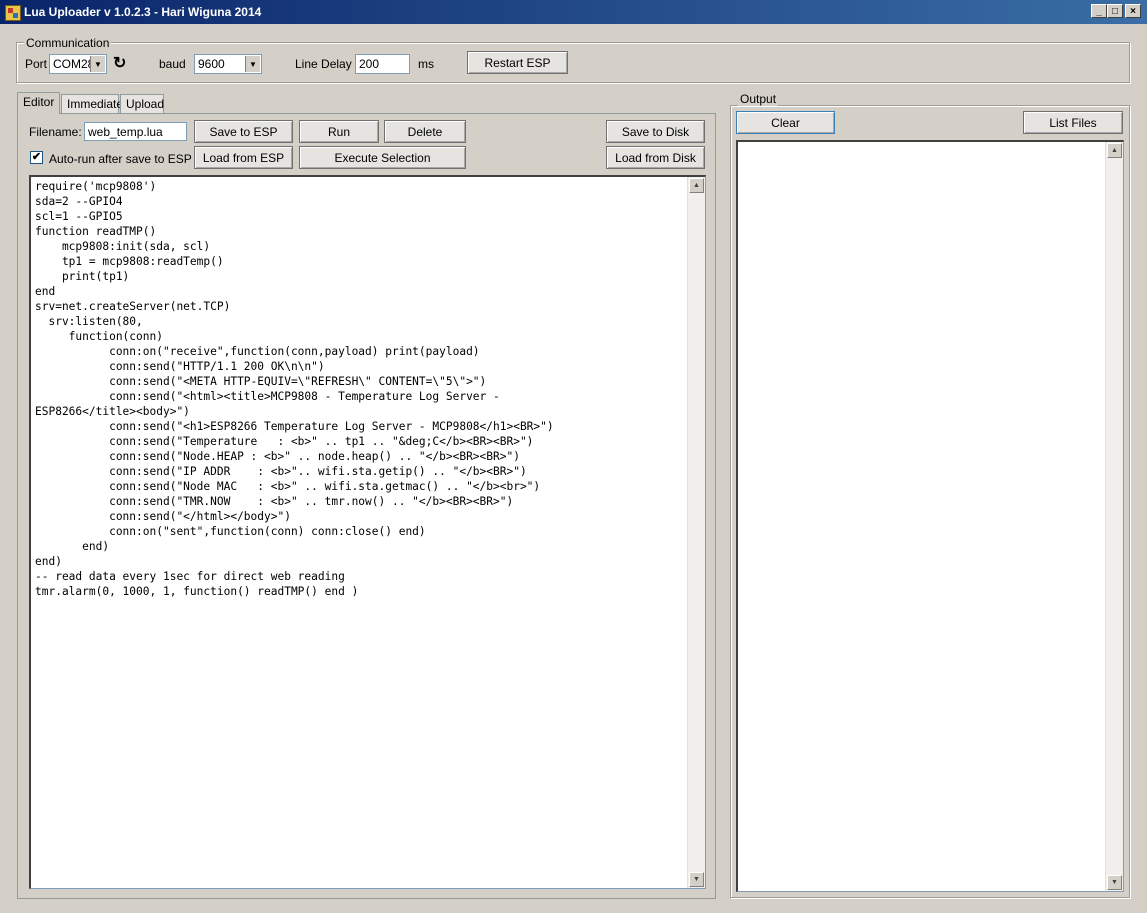  What do you see at coordinates (92, 103) in the screenshot?
I see `tab-immediate: Immediate` at bounding box center [92, 103].